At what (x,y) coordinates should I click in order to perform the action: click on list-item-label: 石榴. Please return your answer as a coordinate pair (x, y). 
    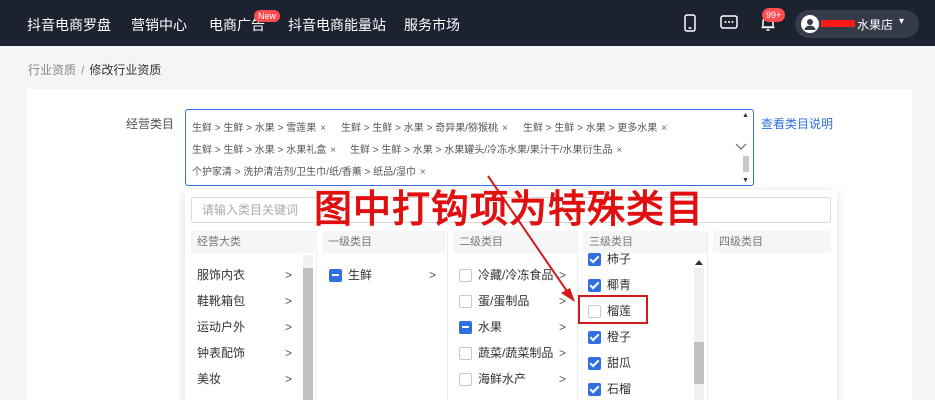
    Looking at the image, I should click on (619, 389).